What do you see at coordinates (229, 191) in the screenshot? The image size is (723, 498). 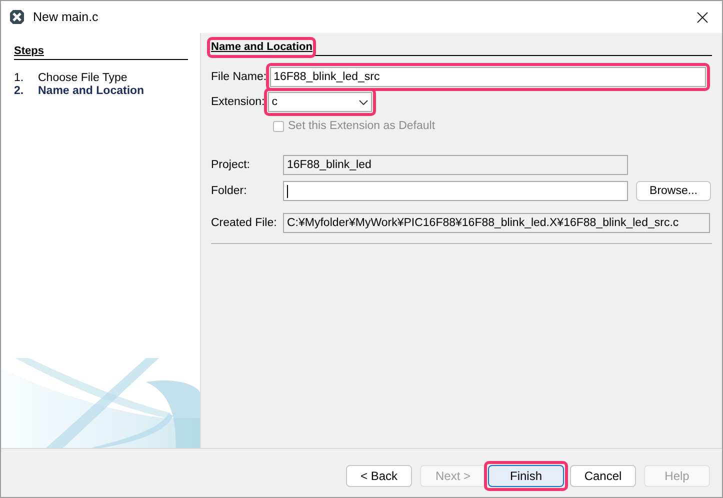 I see `field-label: Folder:` at bounding box center [229, 191].